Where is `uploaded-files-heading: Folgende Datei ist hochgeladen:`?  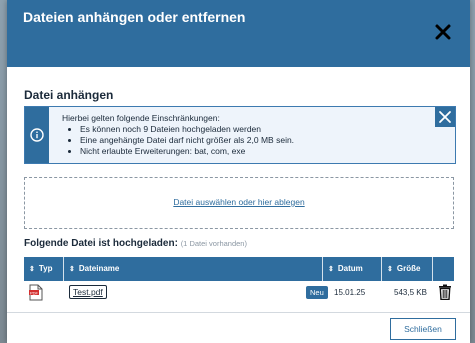
uploaded-files-heading: Folgende Datei ist hochgeladen: is located at coordinates (101, 243).